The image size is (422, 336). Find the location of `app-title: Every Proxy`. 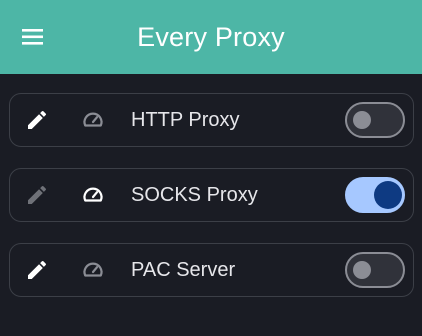

app-title: Every Proxy is located at coordinates (211, 37).